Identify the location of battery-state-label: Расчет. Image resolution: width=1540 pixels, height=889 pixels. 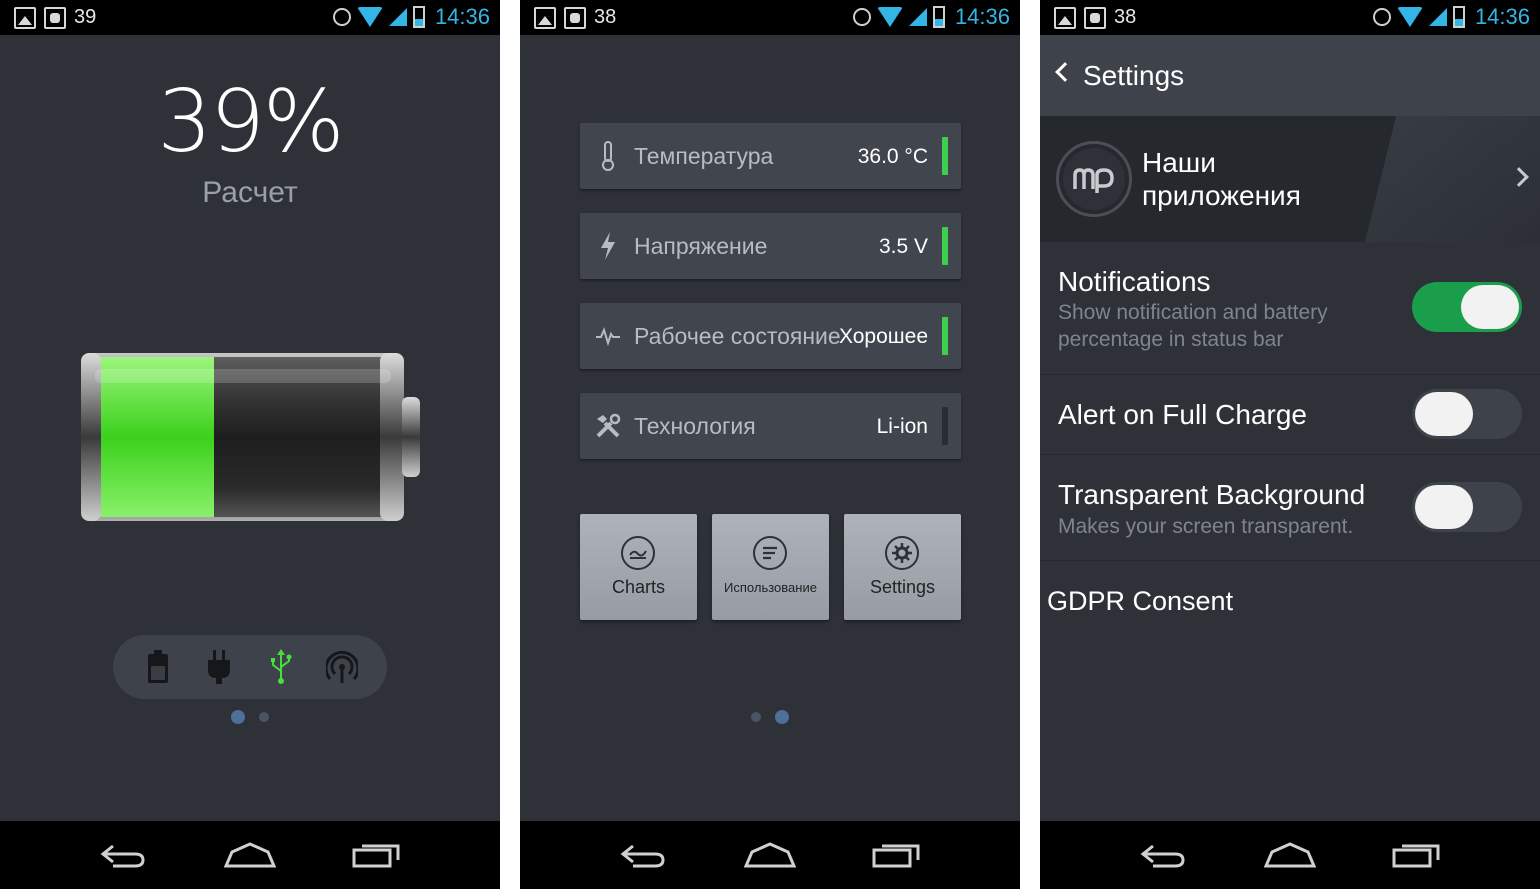
(250, 192).